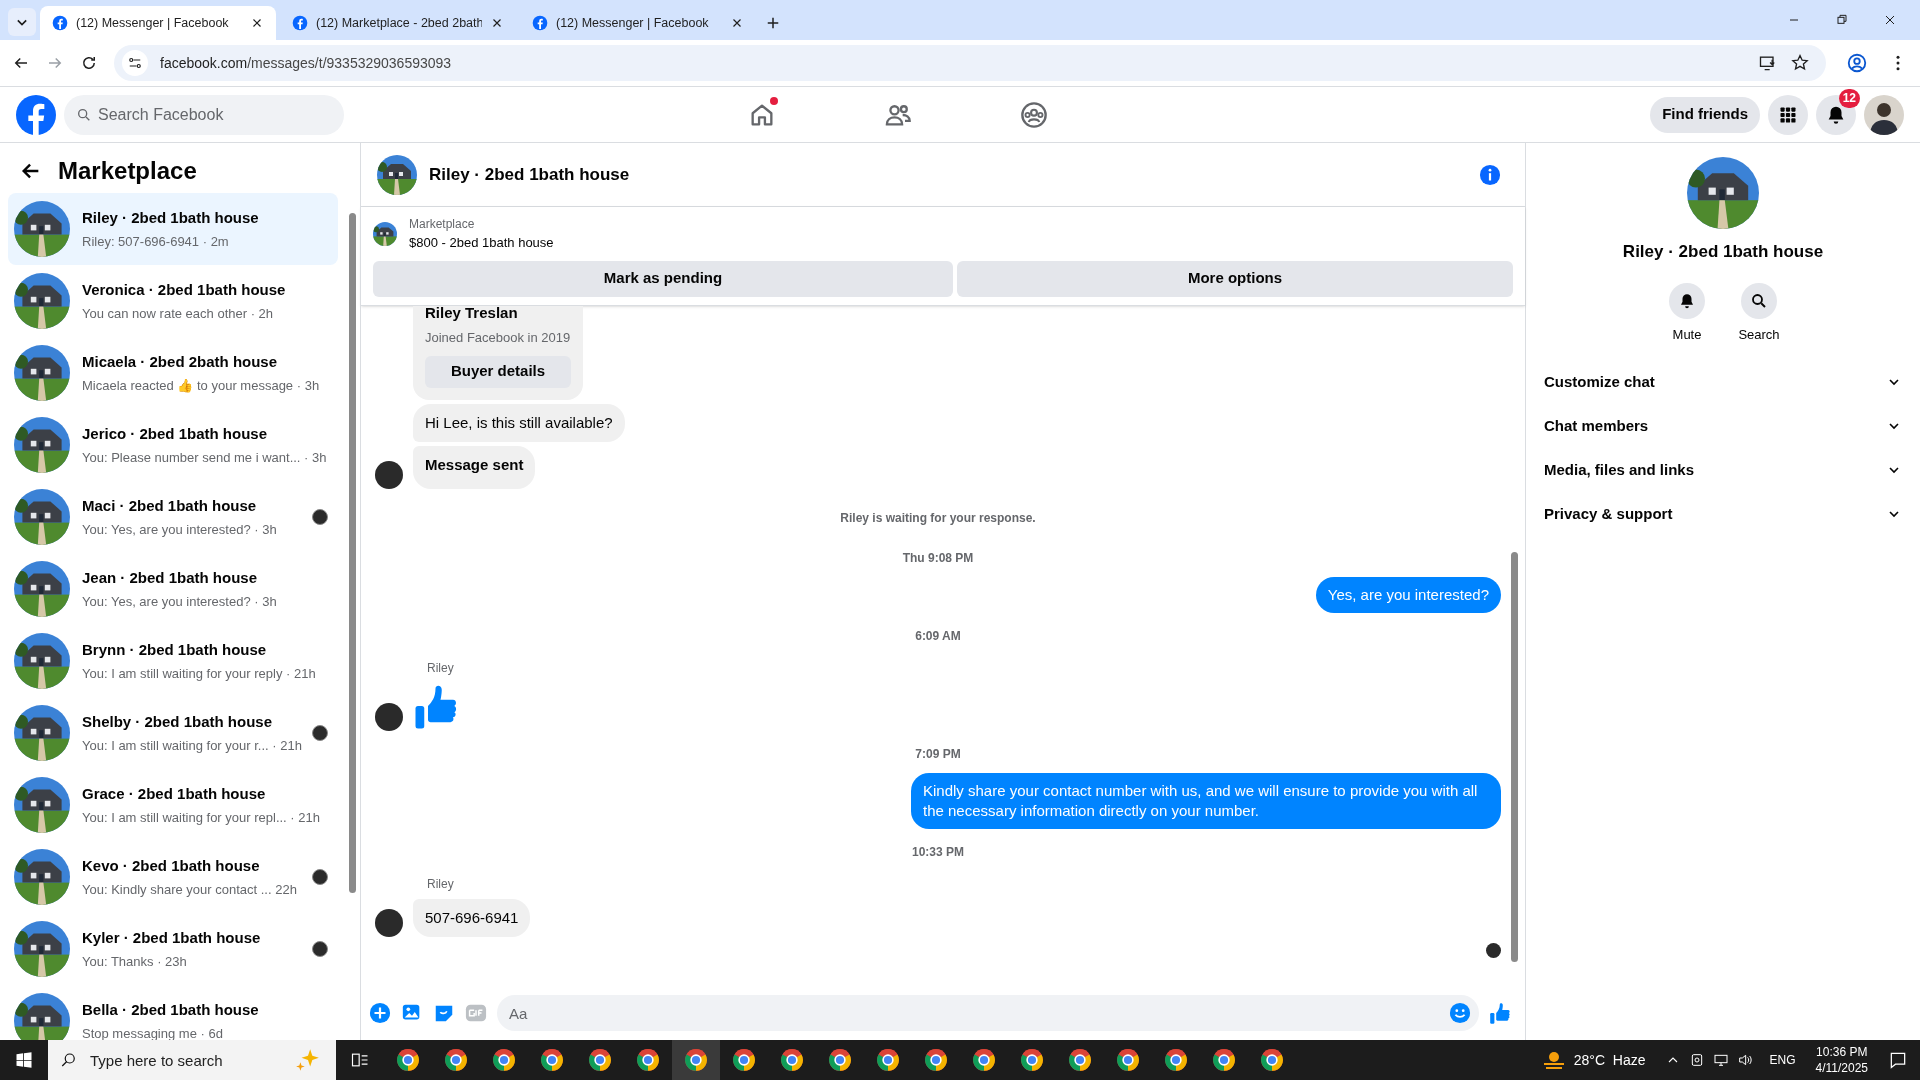  Describe the element at coordinates (135, 63) in the screenshot. I see `site-settings-icon` at that location.